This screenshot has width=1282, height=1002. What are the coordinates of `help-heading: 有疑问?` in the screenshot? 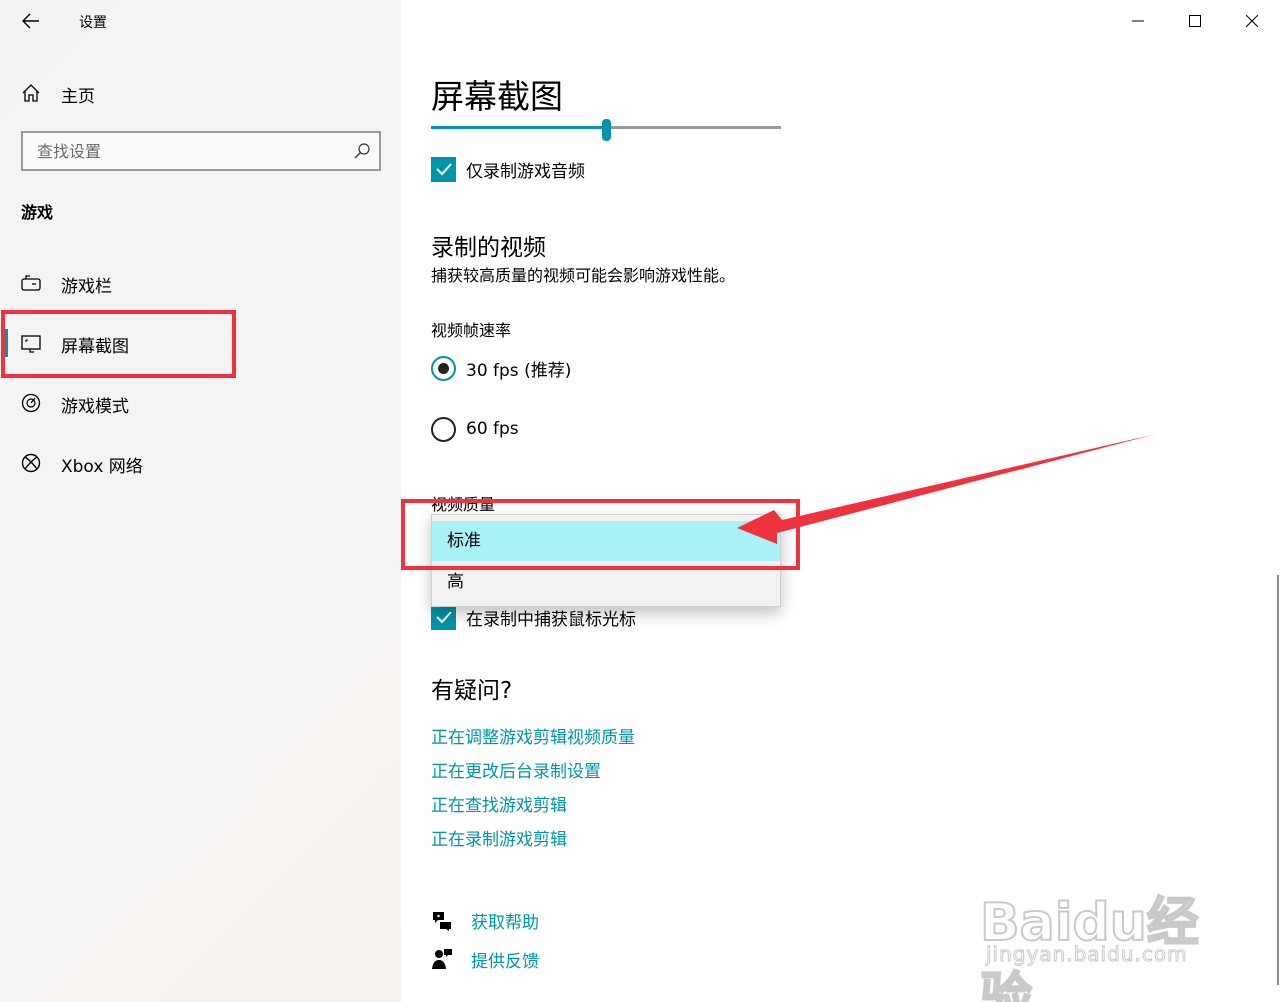 It's located at (472, 691).